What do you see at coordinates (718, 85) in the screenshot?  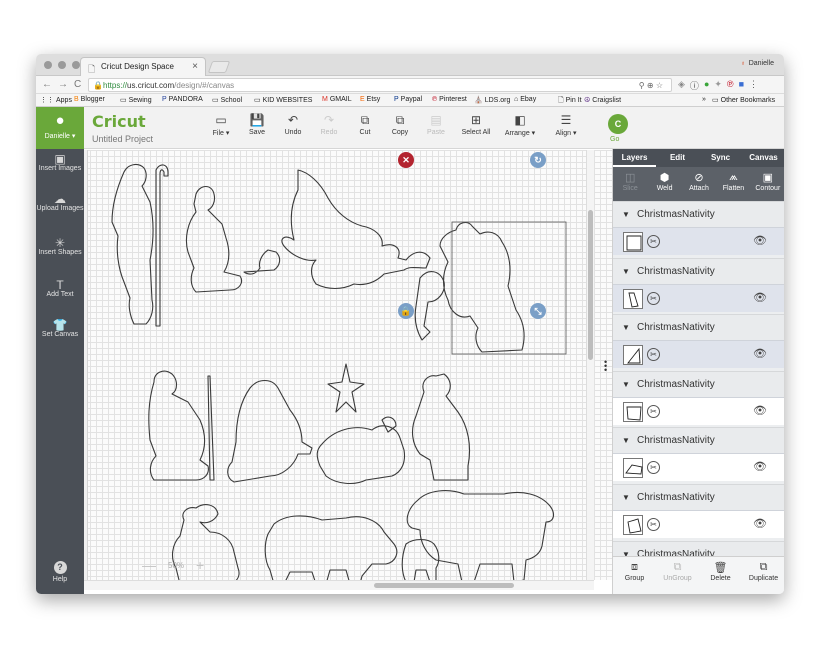 I see `extension-puzzle-icon: ✦` at bounding box center [718, 85].